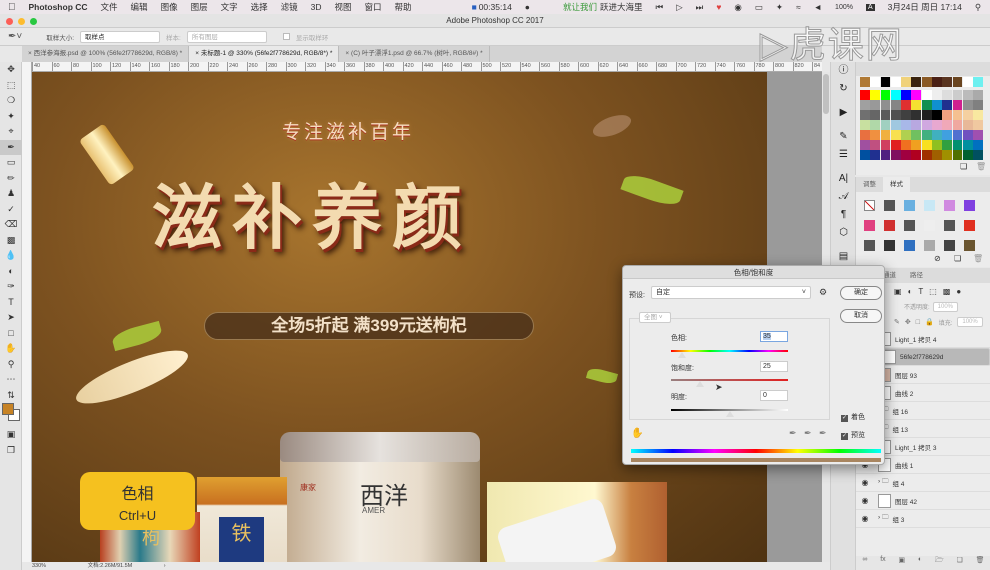  What do you see at coordinates (843, 257) in the screenshot?
I see `properties-icon: ▤` at bounding box center [843, 257].